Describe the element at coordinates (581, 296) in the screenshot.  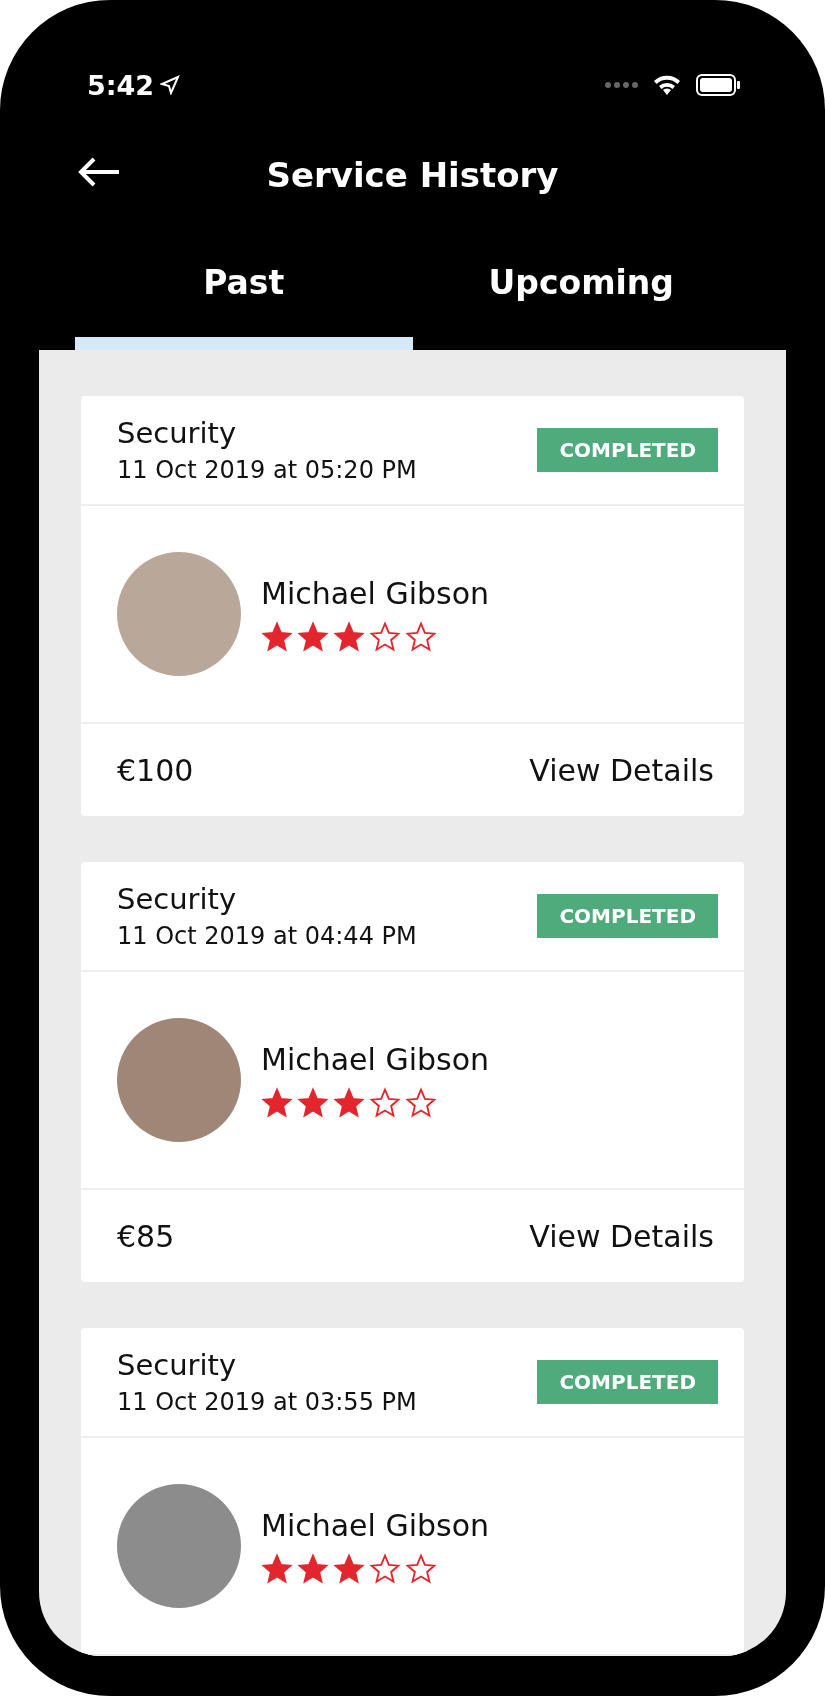
I see `tab: Upcoming` at that location.